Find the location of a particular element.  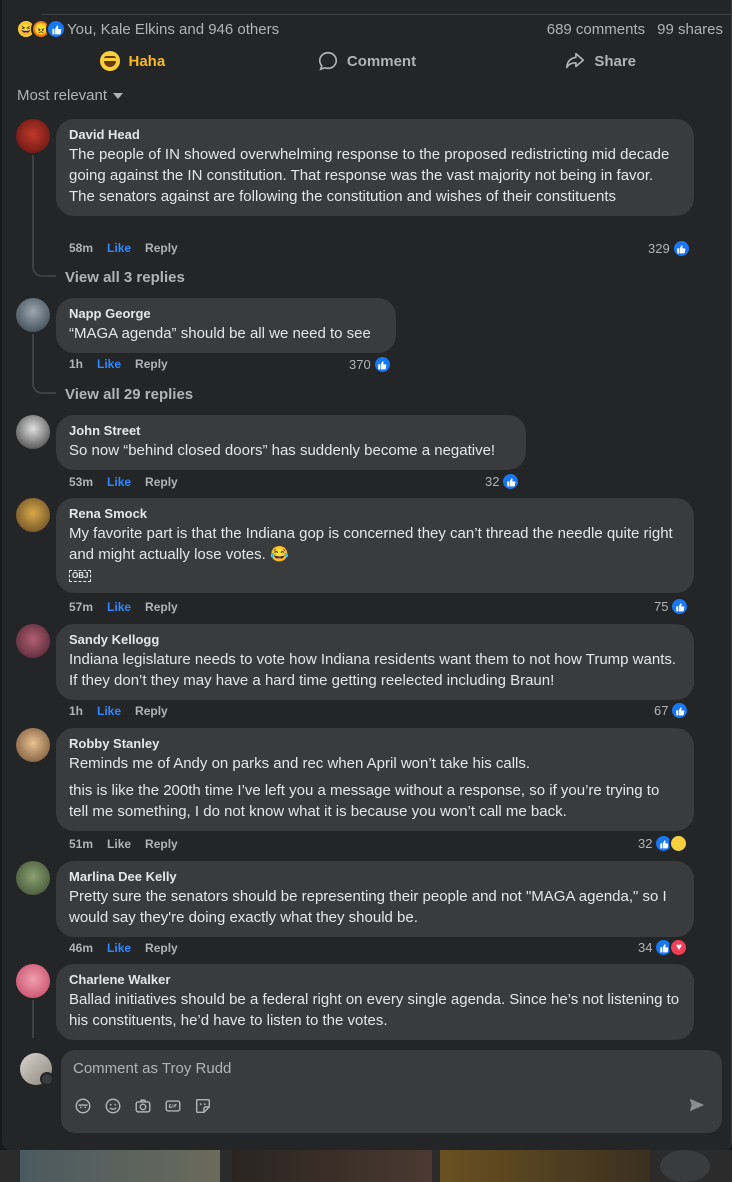

shares-count: 99 shares is located at coordinates (690, 29).